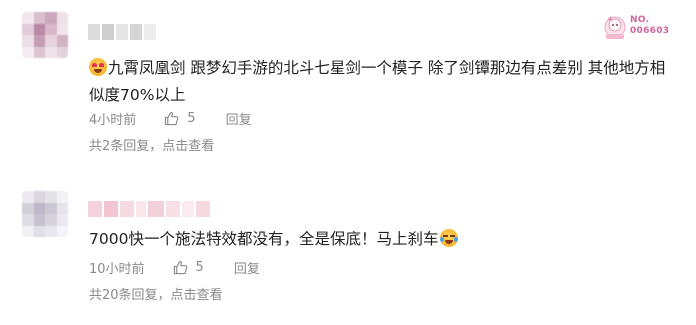 Image resolution: width=696 pixels, height=325 pixels. I want to click on view-replies-link: 共2条回复，点击查看, so click(151, 144).